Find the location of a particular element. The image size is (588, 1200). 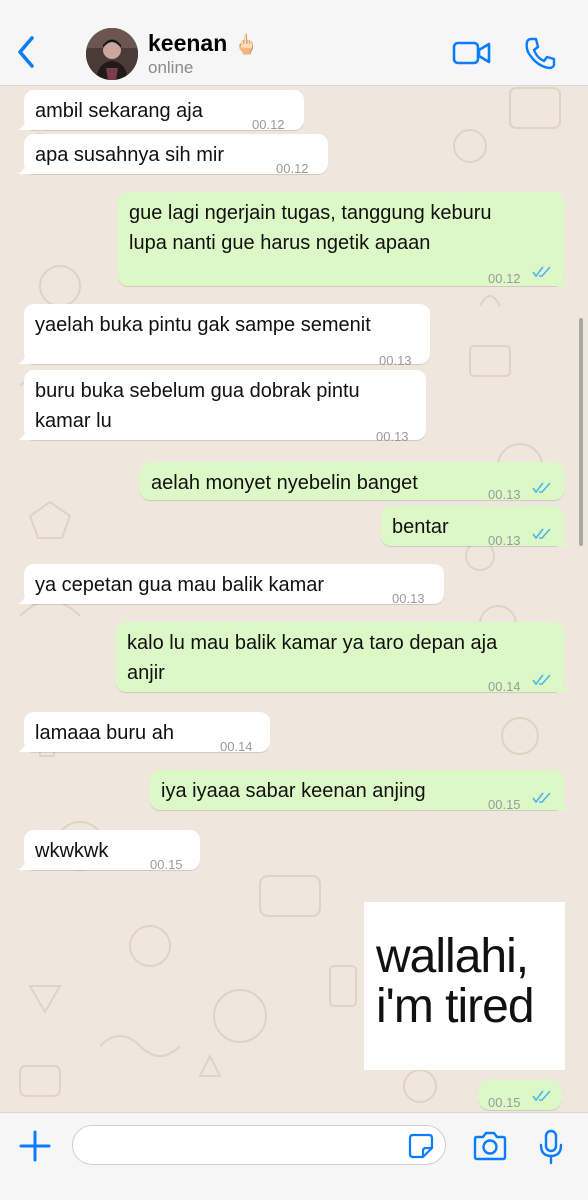

middle-finger-emoji: 🖕🏻 is located at coordinates (246, 45).